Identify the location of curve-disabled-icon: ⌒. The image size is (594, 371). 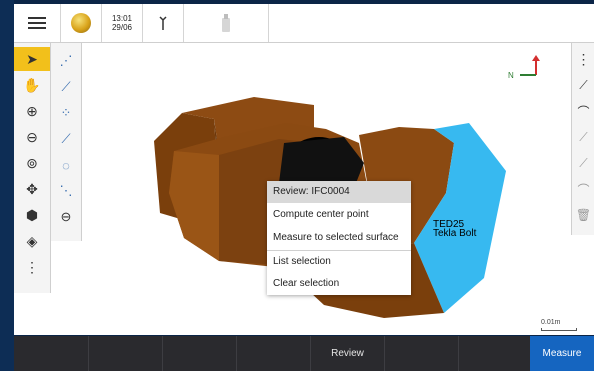
(583, 189).